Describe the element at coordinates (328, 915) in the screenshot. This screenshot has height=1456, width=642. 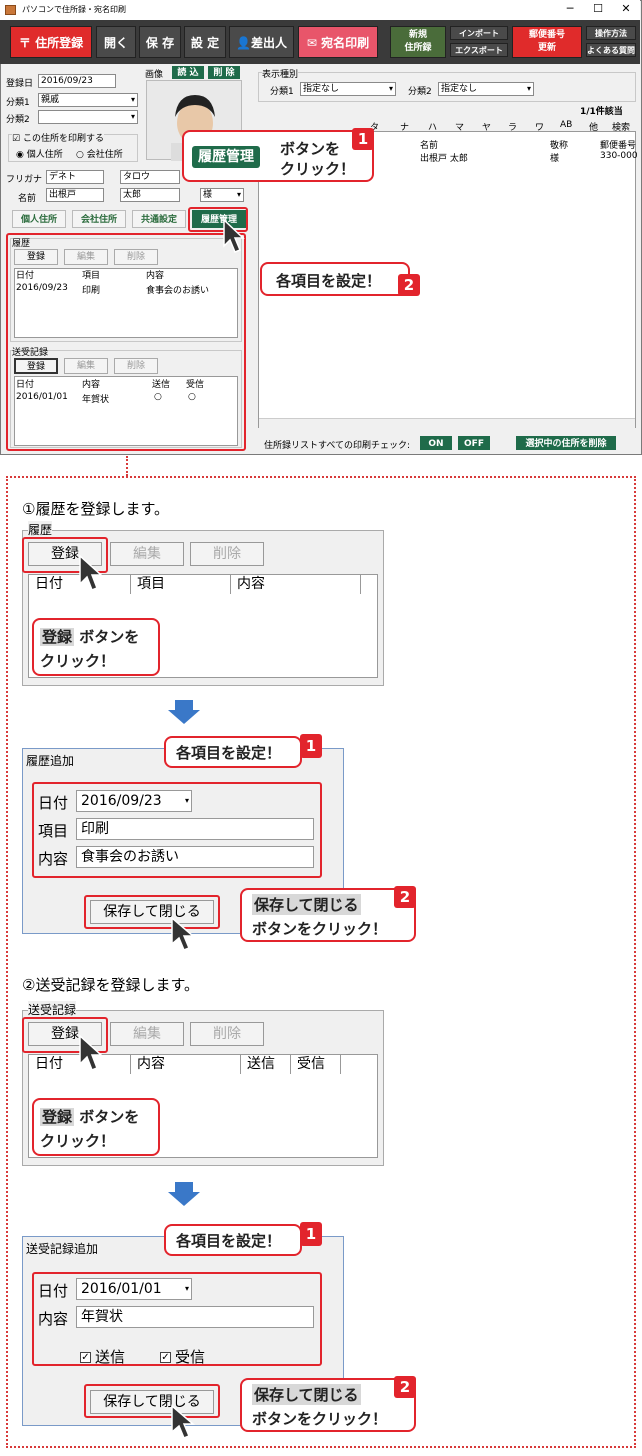
I see `dialog1-callout-save: 保存して閉じる ボタンをクリック！` at that location.